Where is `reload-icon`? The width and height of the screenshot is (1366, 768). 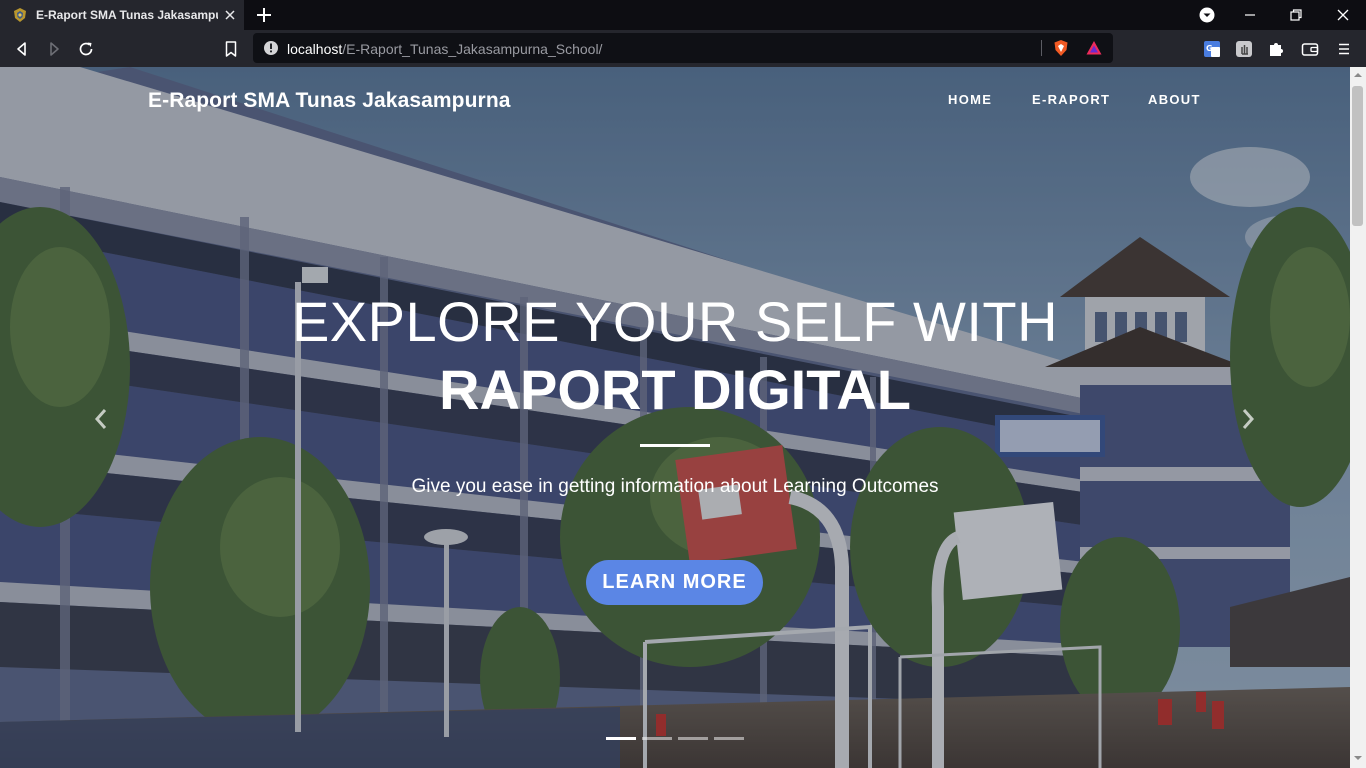
reload-icon is located at coordinates (86, 49).